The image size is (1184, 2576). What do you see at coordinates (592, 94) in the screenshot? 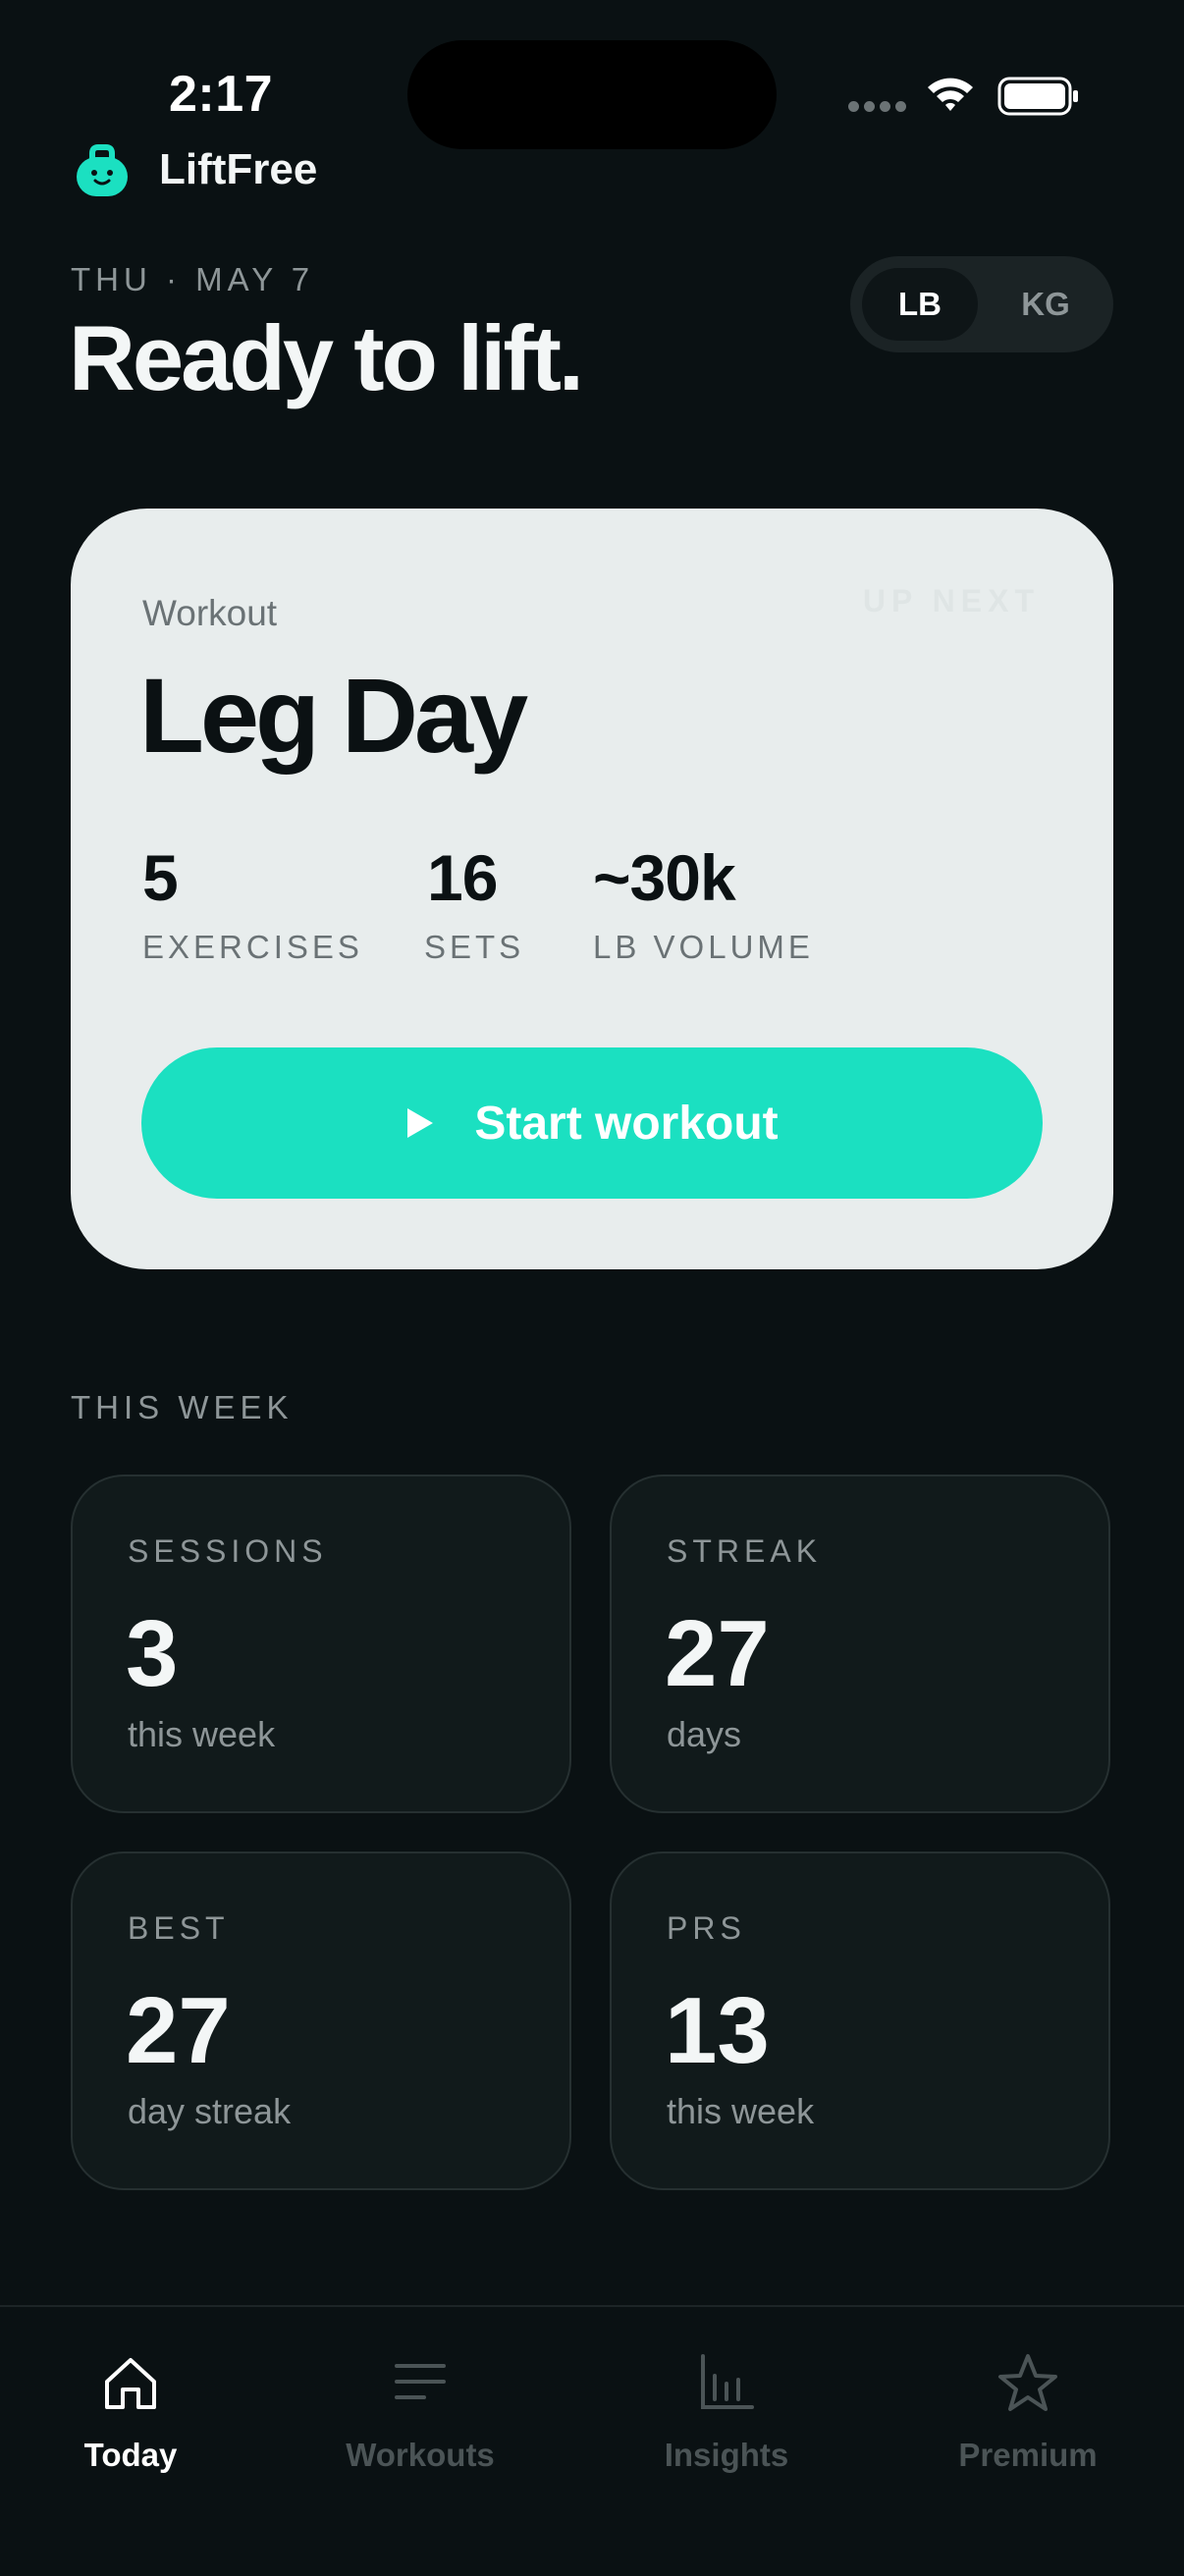
I see `dynamic-island` at bounding box center [592, 94].